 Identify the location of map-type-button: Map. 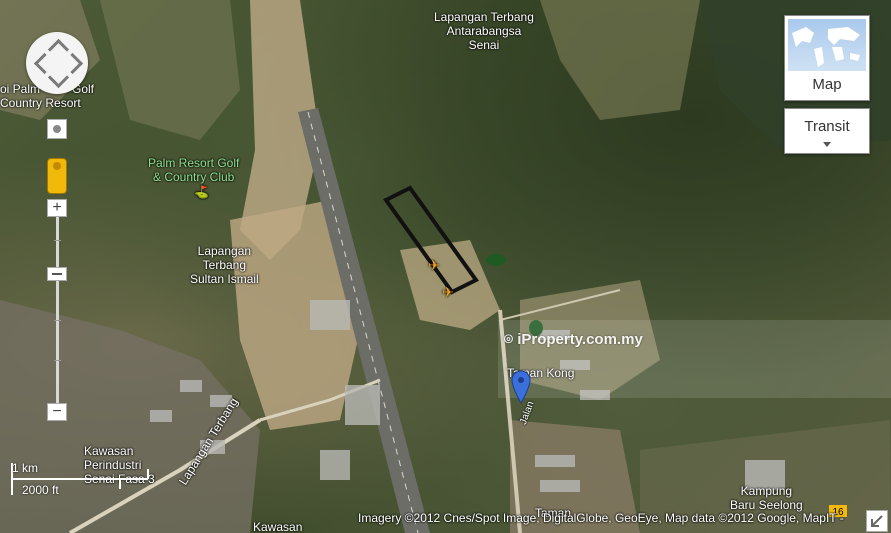
(827, 58).